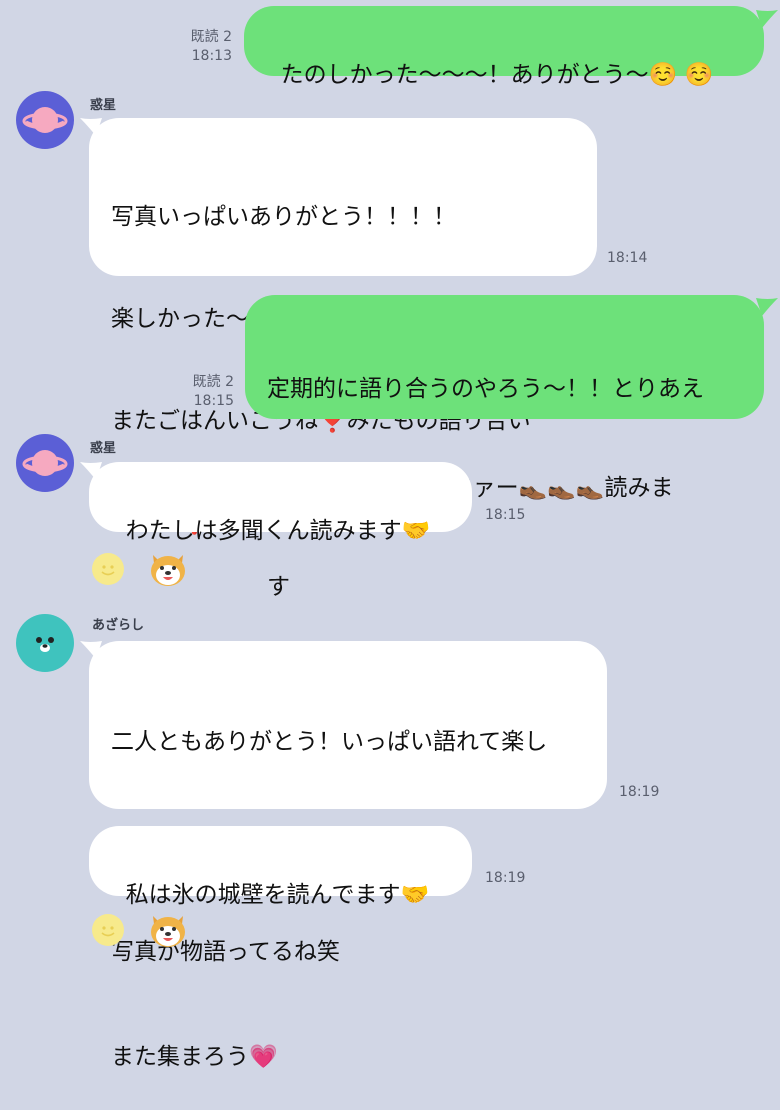  Describe the element at coordinates (485, 389) in the screenshot. I see `message-line: 定期的に語り合うのやろう〜！！とりあえ` at that location.